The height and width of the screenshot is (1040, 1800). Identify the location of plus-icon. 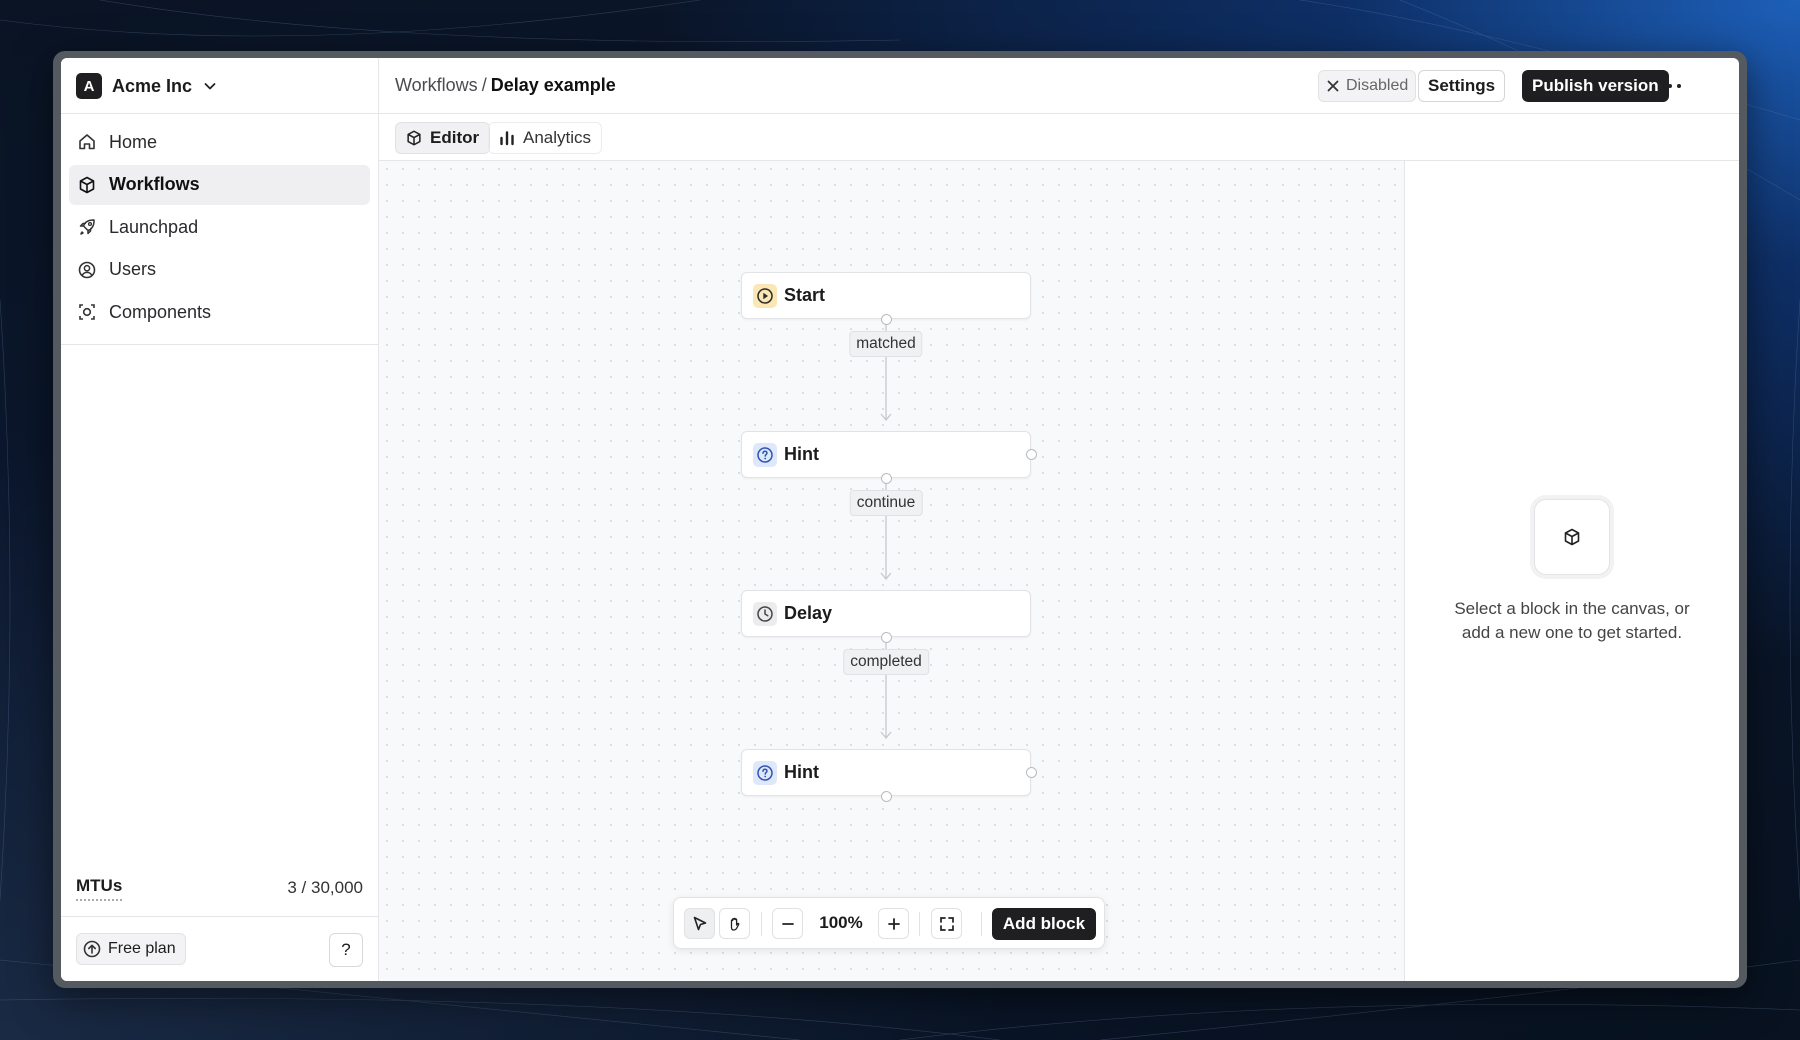
(893, 923).